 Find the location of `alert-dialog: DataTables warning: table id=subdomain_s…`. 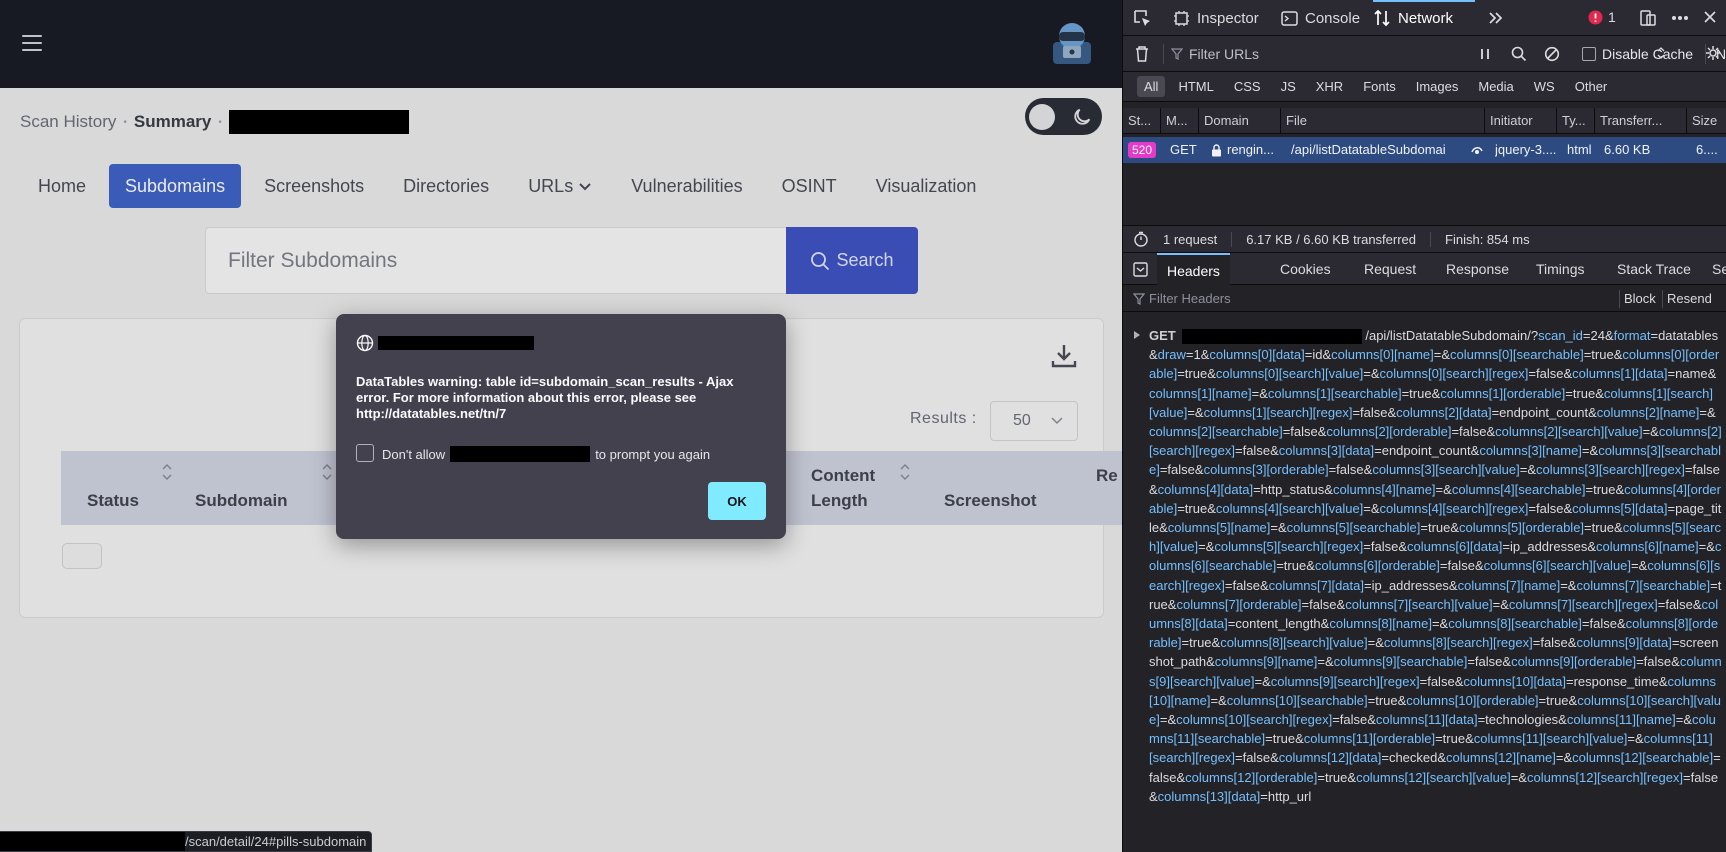

alert-dialog: DataTables warning: table id=subdomain_s… is located at coordinates (561, 426).